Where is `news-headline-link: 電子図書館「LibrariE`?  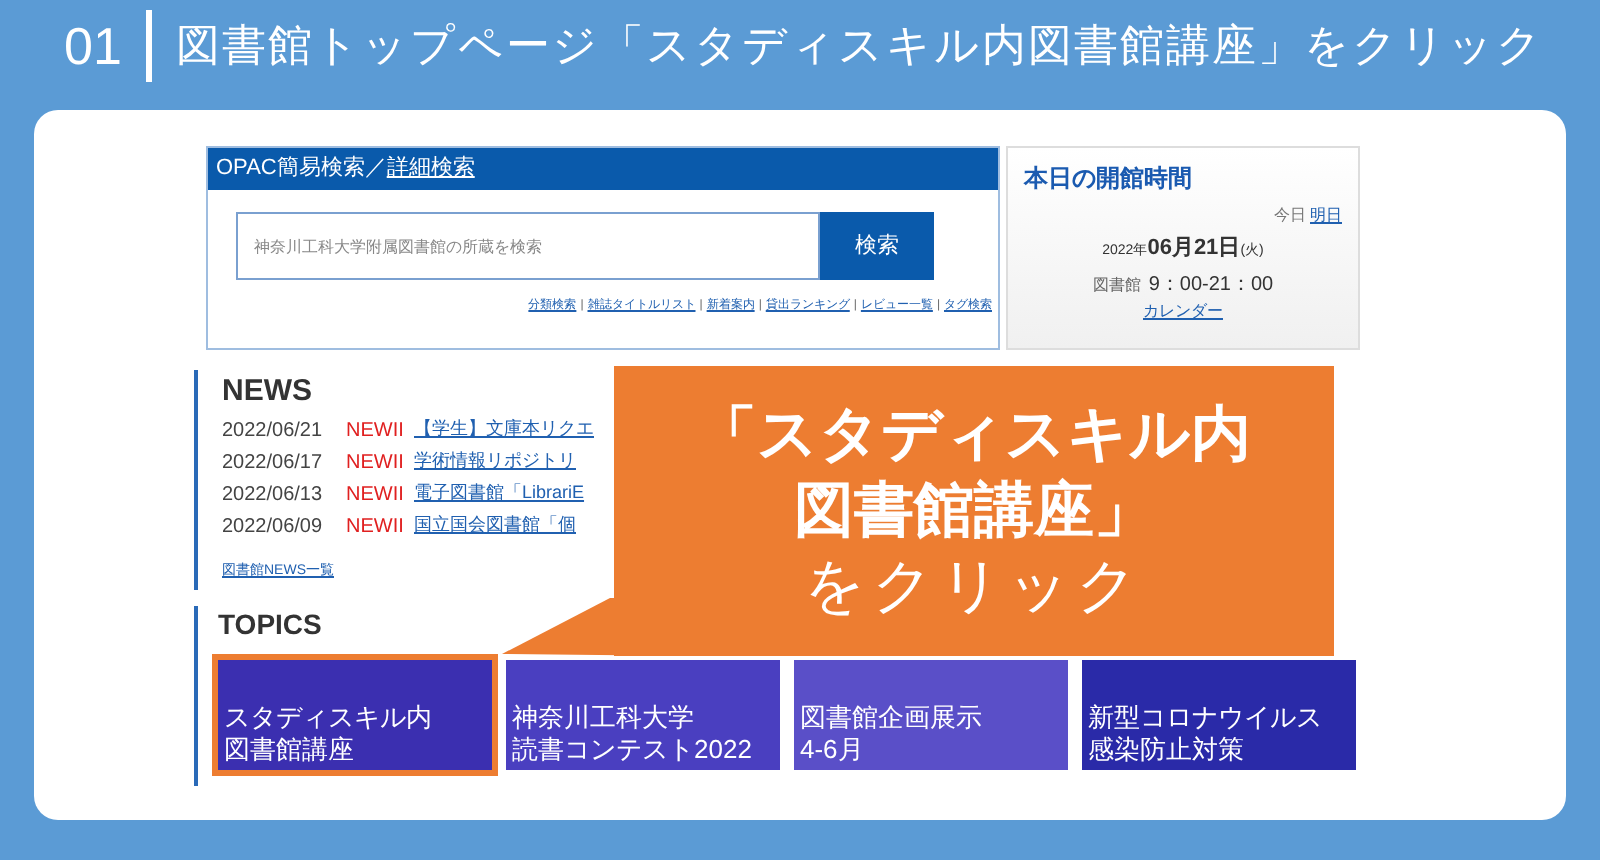 news-headline-link: 電子図書館「LibrariE is located at coordinates (499, 494).